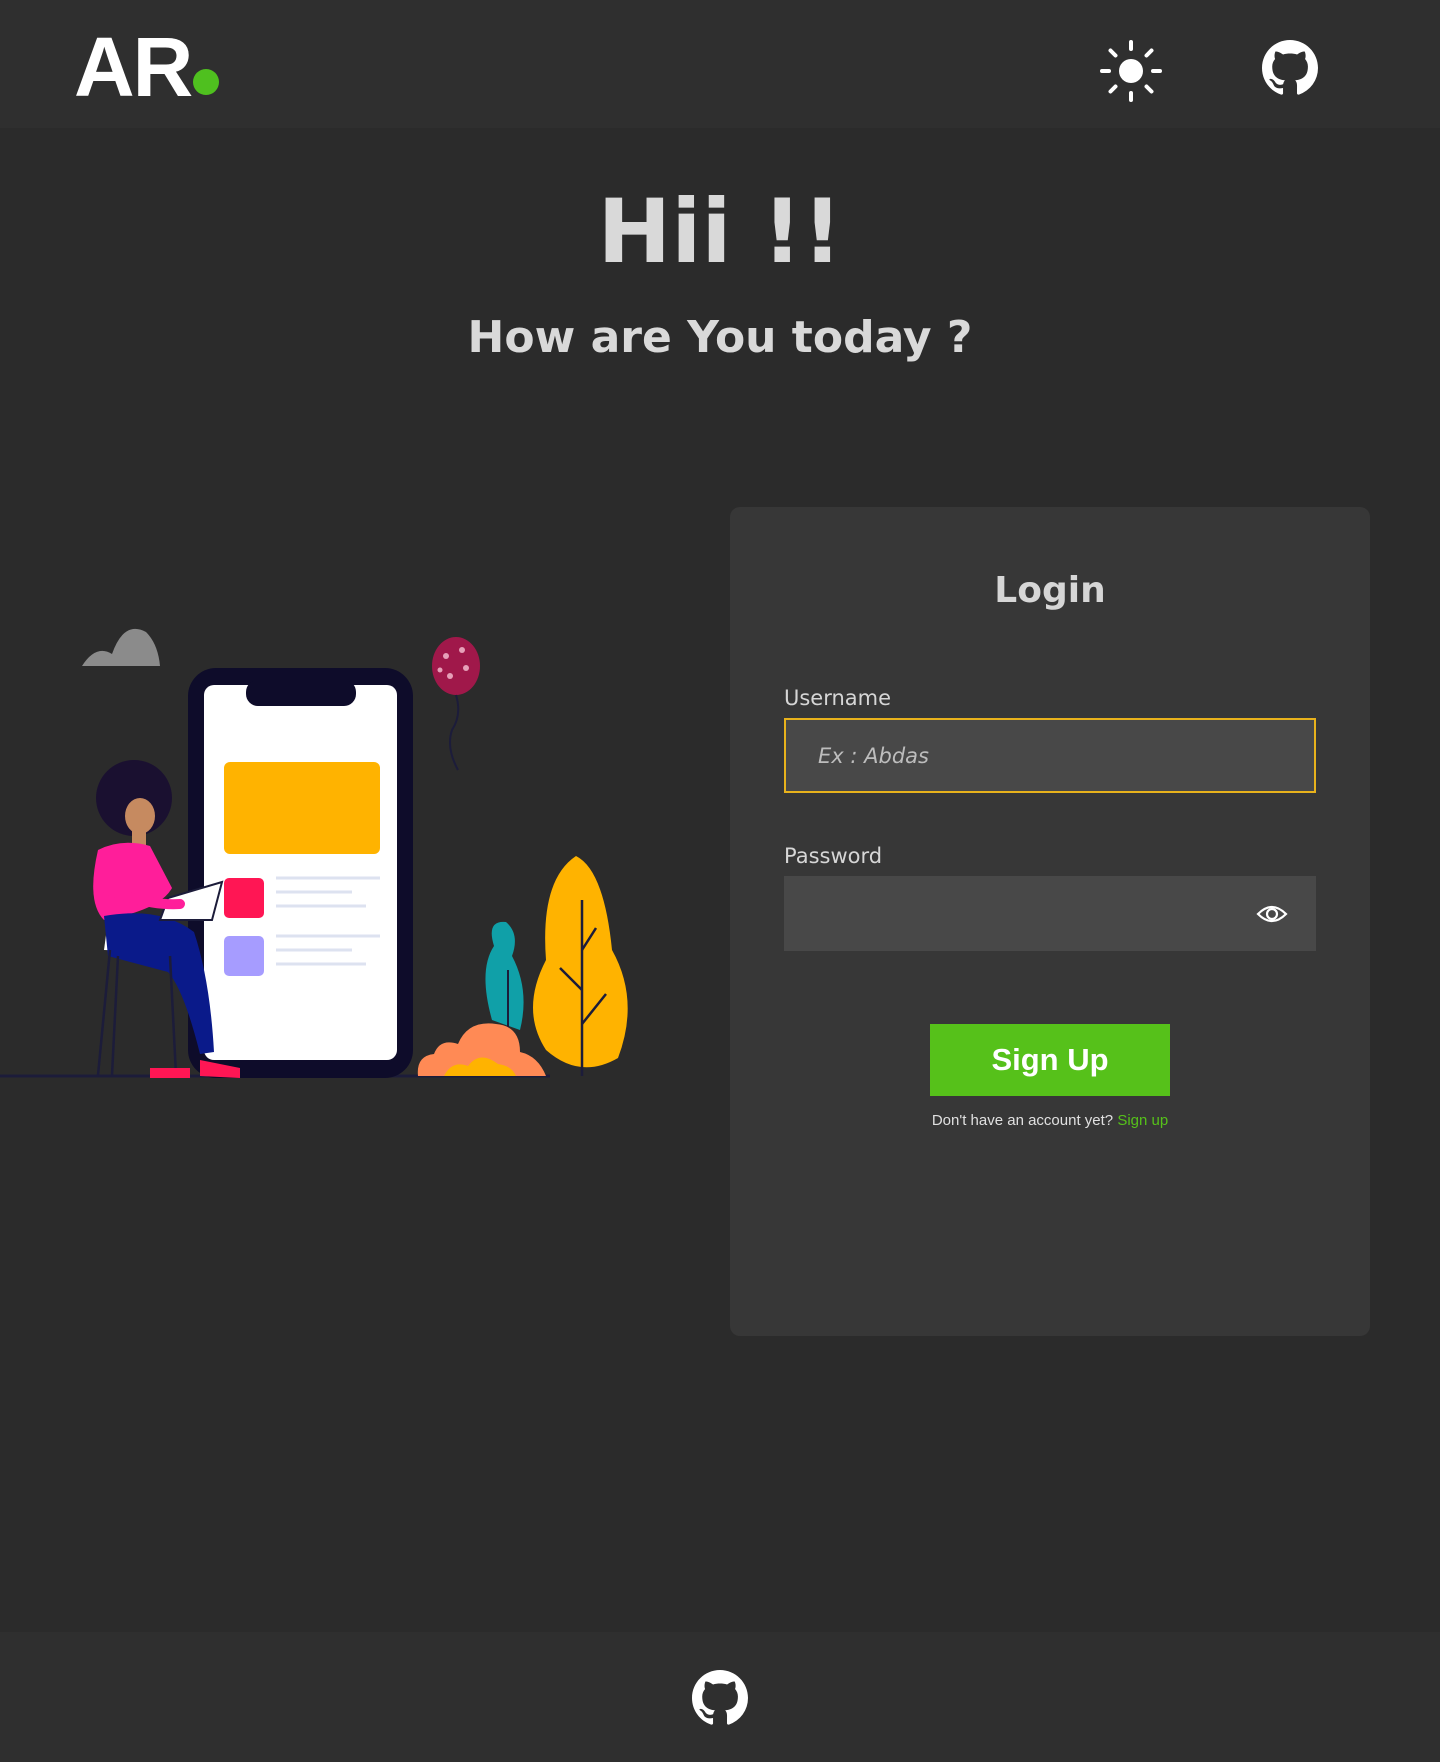 Image resolution: width=1440 pixels, height=1762 pixels. Describe the element at coordinates (1050, 590) in the screenshot. I see `login-title: Login` at that location.